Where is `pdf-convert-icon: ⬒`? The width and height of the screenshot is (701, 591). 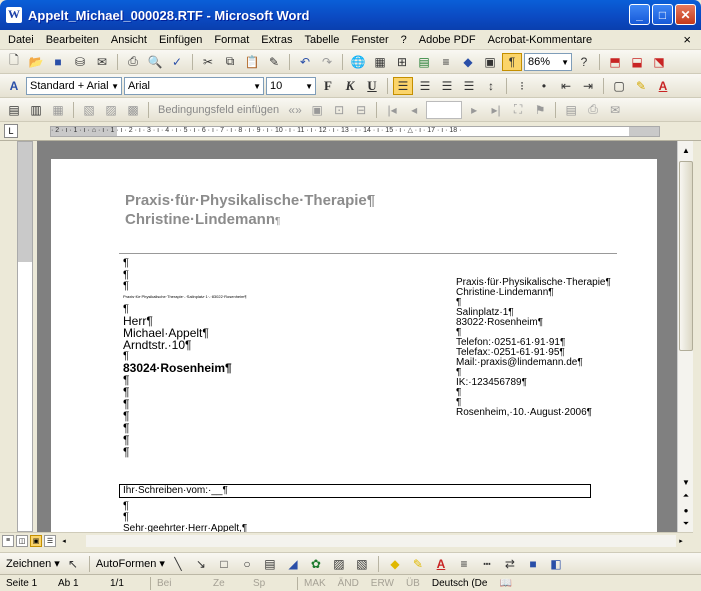
pdf-convert-icon: ⬒ is located at coordinates (615, 62).